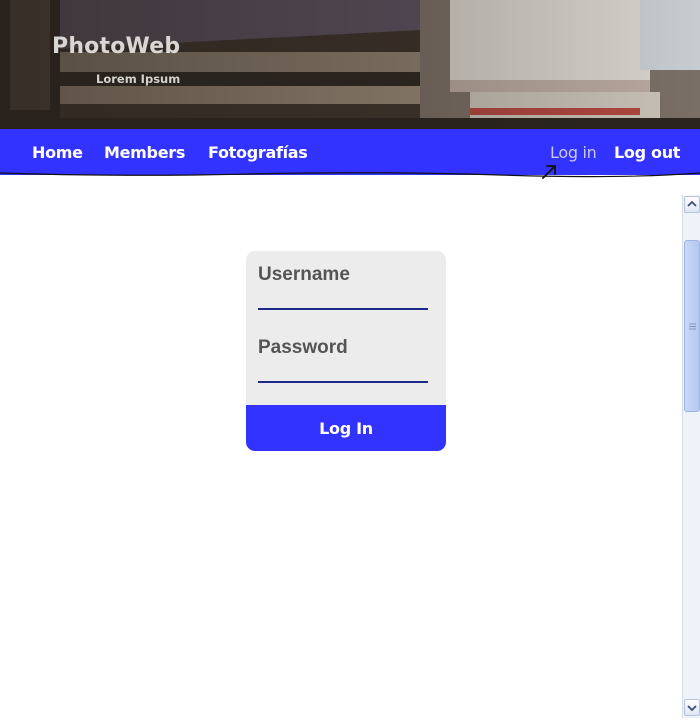 The image size is (700, 723). What do you see at coordinates (258, 152) in the screenshot?
I see `nav-item-fotografias: Fotografías` at bounding box center [258, 152].